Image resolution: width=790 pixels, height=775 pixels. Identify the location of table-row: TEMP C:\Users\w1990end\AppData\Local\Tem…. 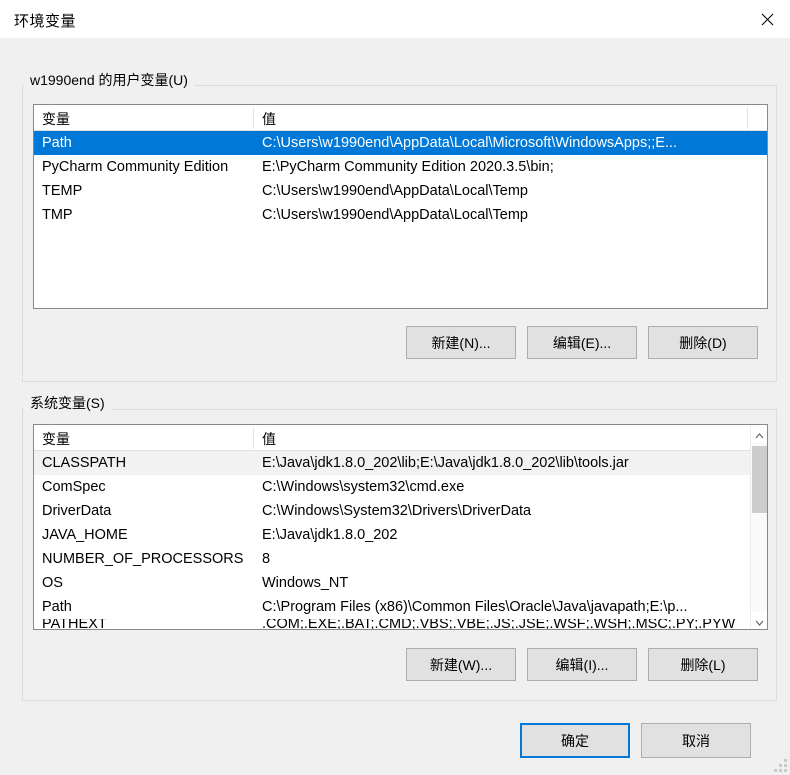
(400, 191).